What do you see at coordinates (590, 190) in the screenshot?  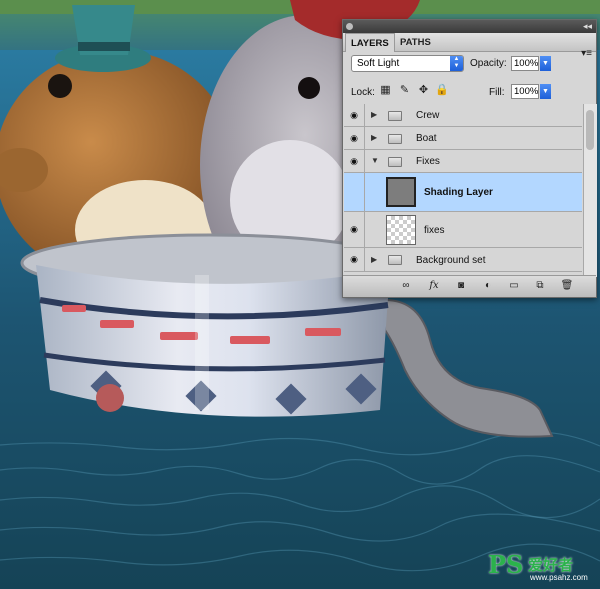 I see `layers-scrollbar` at bounding box center [590, 190].